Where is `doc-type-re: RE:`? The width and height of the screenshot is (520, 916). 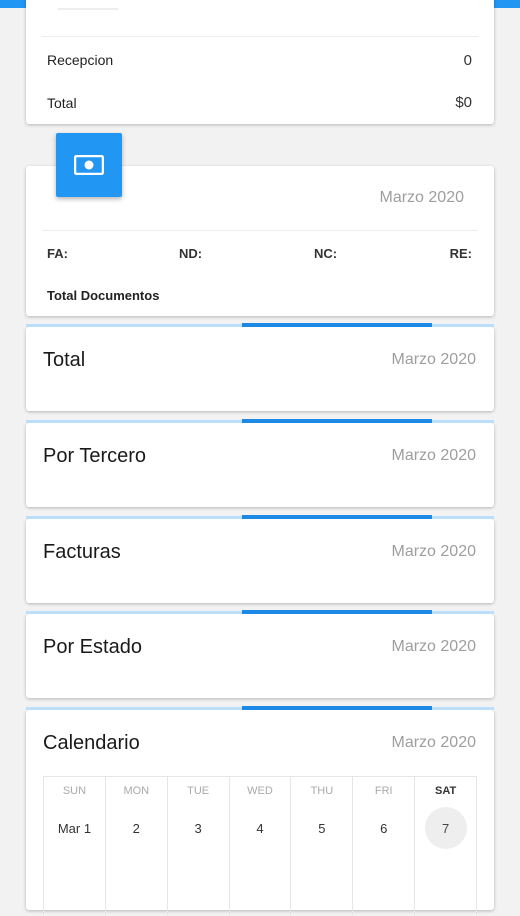
doc-type-re: RE: is located at coordinates (460, 253).